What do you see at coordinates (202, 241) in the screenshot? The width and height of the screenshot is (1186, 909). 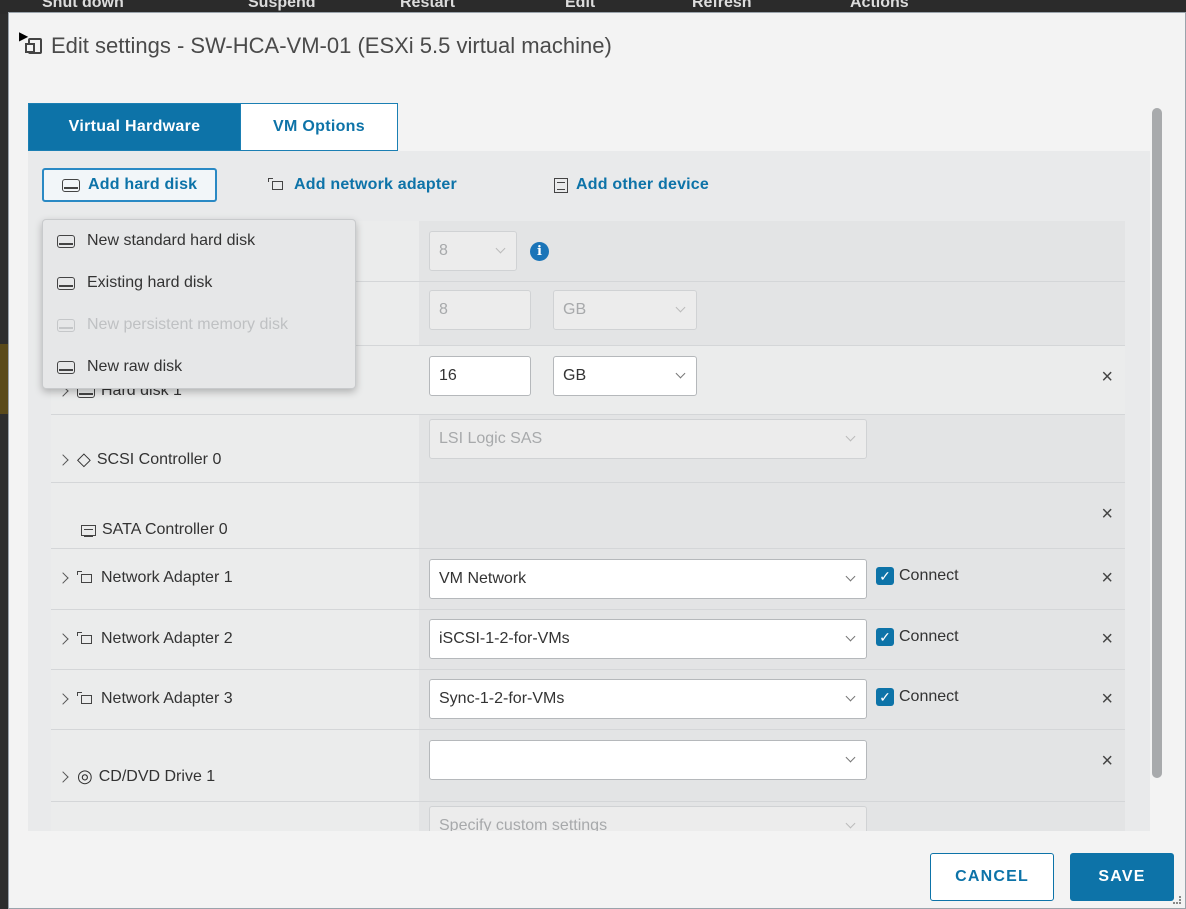 I see `menu-item-new-standard-hard-disk: New standard hard disk` at bounding box center [202, 241].